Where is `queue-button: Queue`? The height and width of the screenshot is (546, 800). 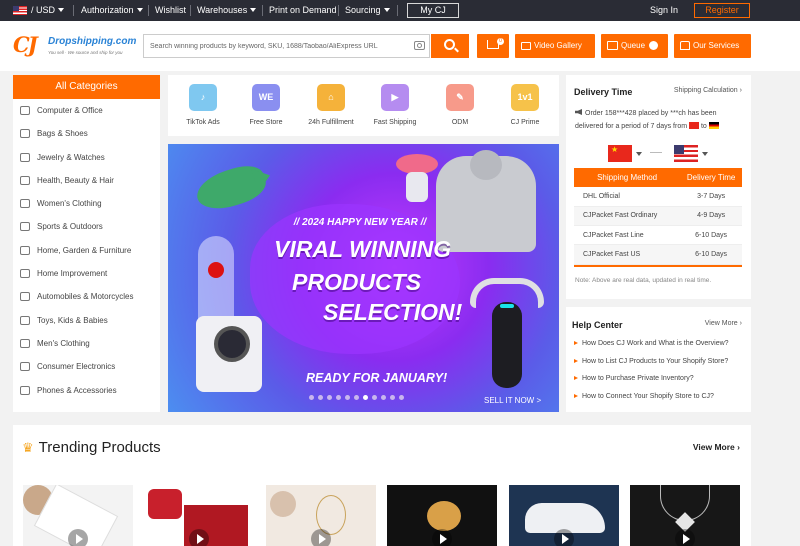 queue-button: Queue is located at coordinates (634, 46).